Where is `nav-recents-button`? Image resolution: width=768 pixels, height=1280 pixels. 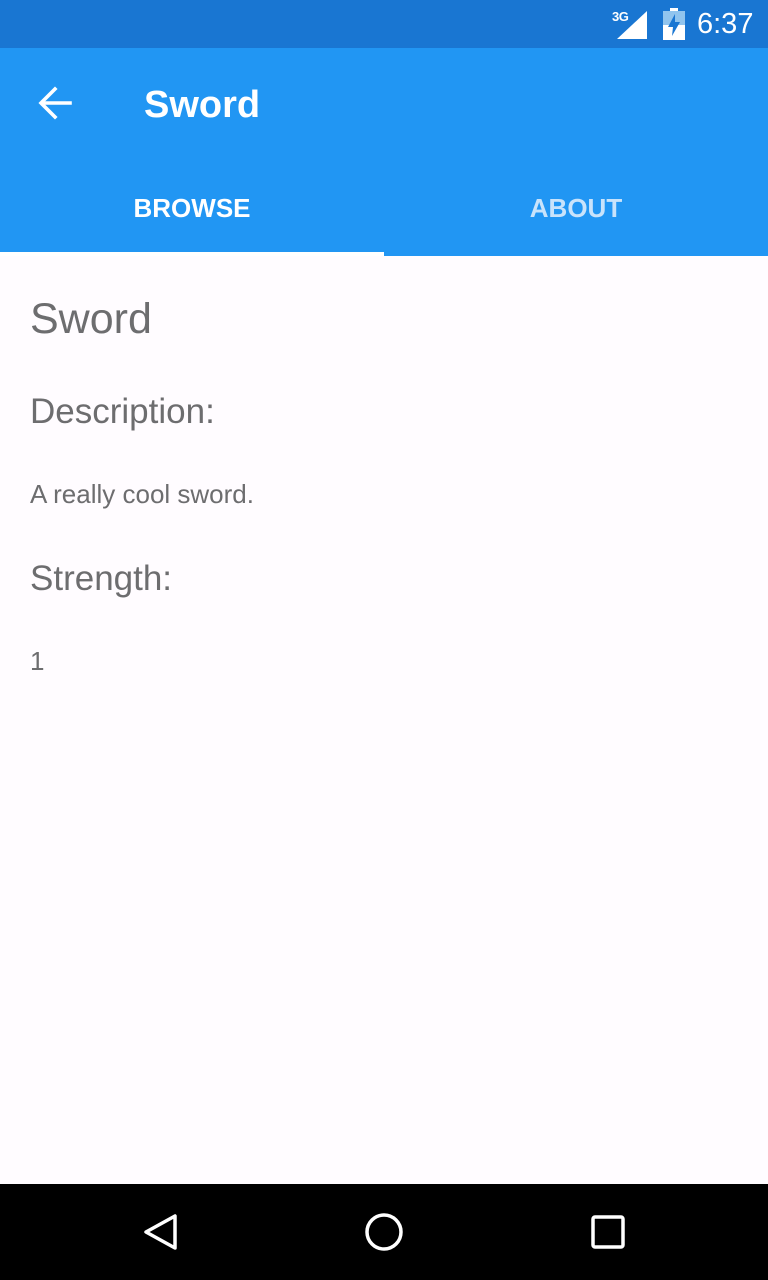 nav-recents-button is located at coordinates (608, 1232).